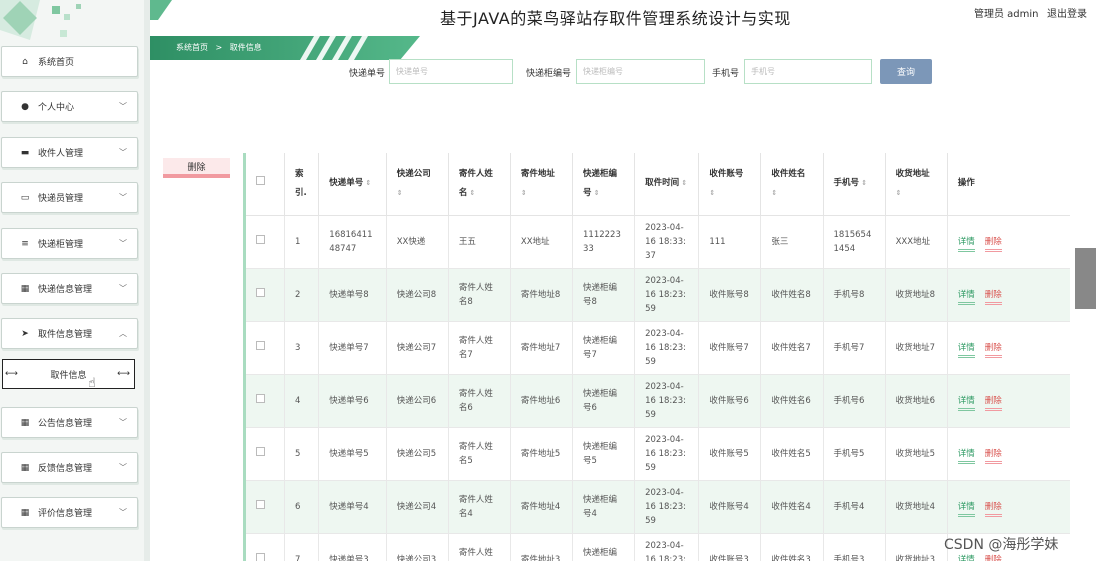 This screenshot has width=1096, height=561. Describe the element at coordinates (451, 71) in the screenshot. I see `tracking-no-input: 快递单号` at that location.